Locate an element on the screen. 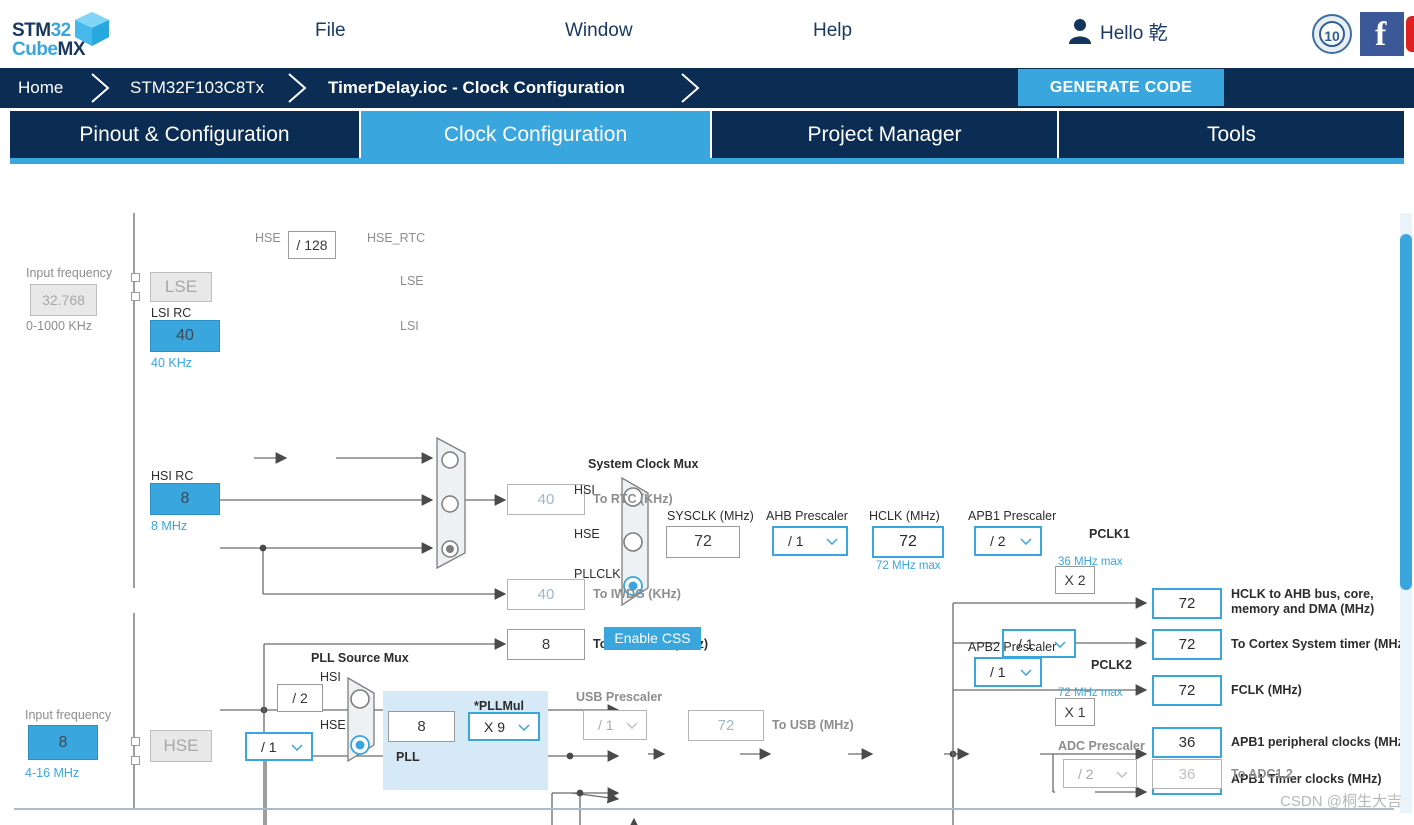 Image resolution: width=1414 pixels, height=825 pixels. tab-project-manager: Project Manager is located at coordinates (884, 134).